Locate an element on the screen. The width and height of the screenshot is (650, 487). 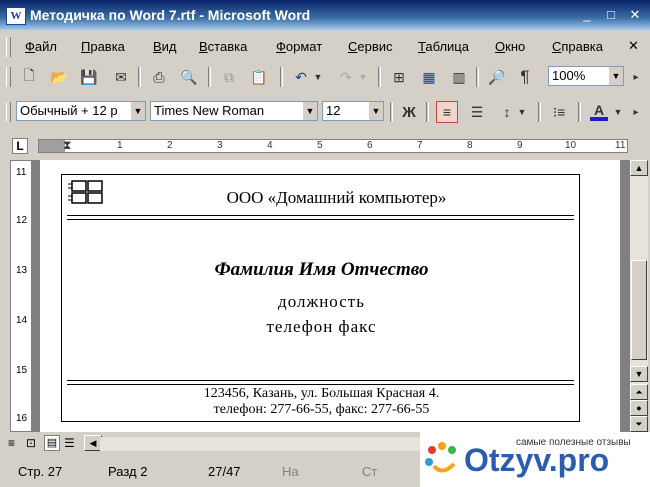
vertical-scrollbar: ▲ ▼ ⏶ ● ⏷ is located at coordinates (639, 296).